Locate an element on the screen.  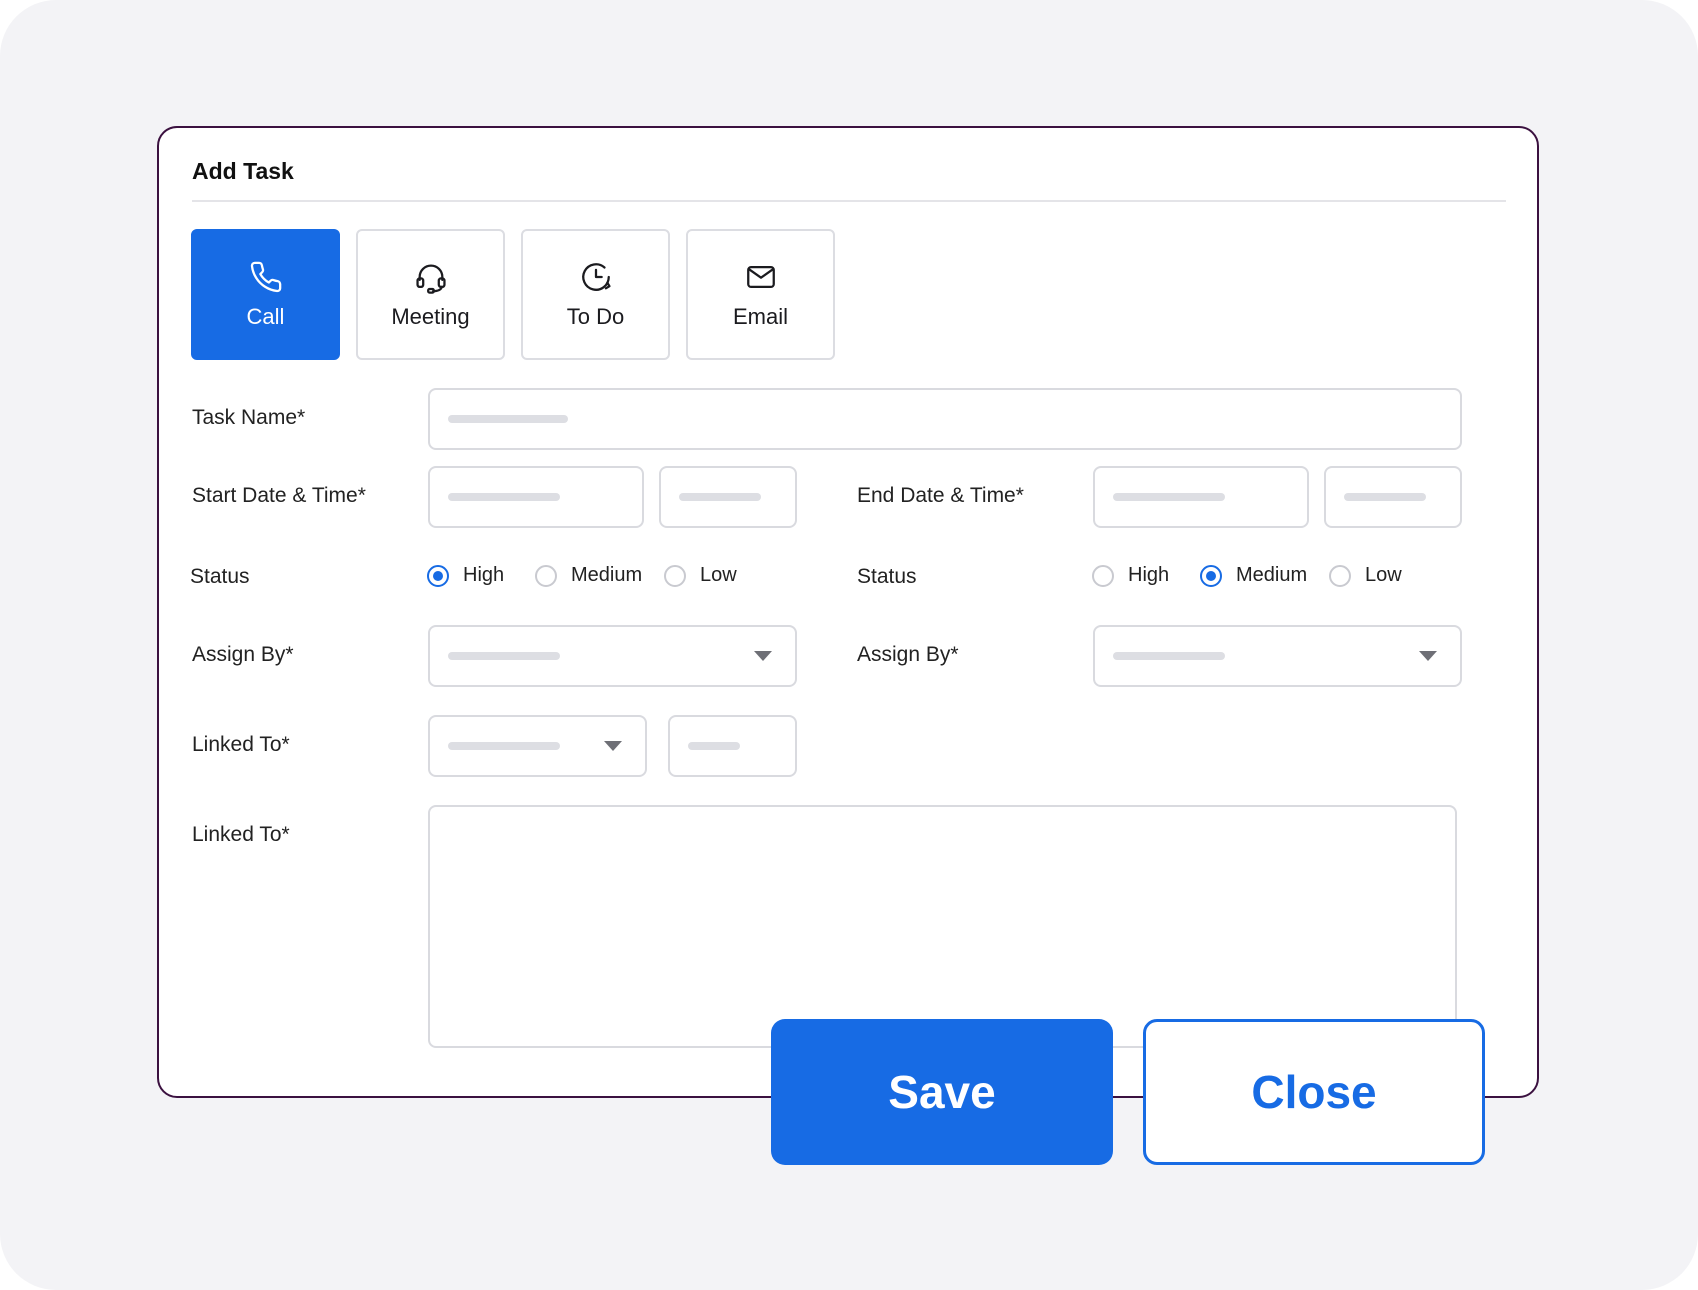
title-divider is located at coordinates (849, 201).